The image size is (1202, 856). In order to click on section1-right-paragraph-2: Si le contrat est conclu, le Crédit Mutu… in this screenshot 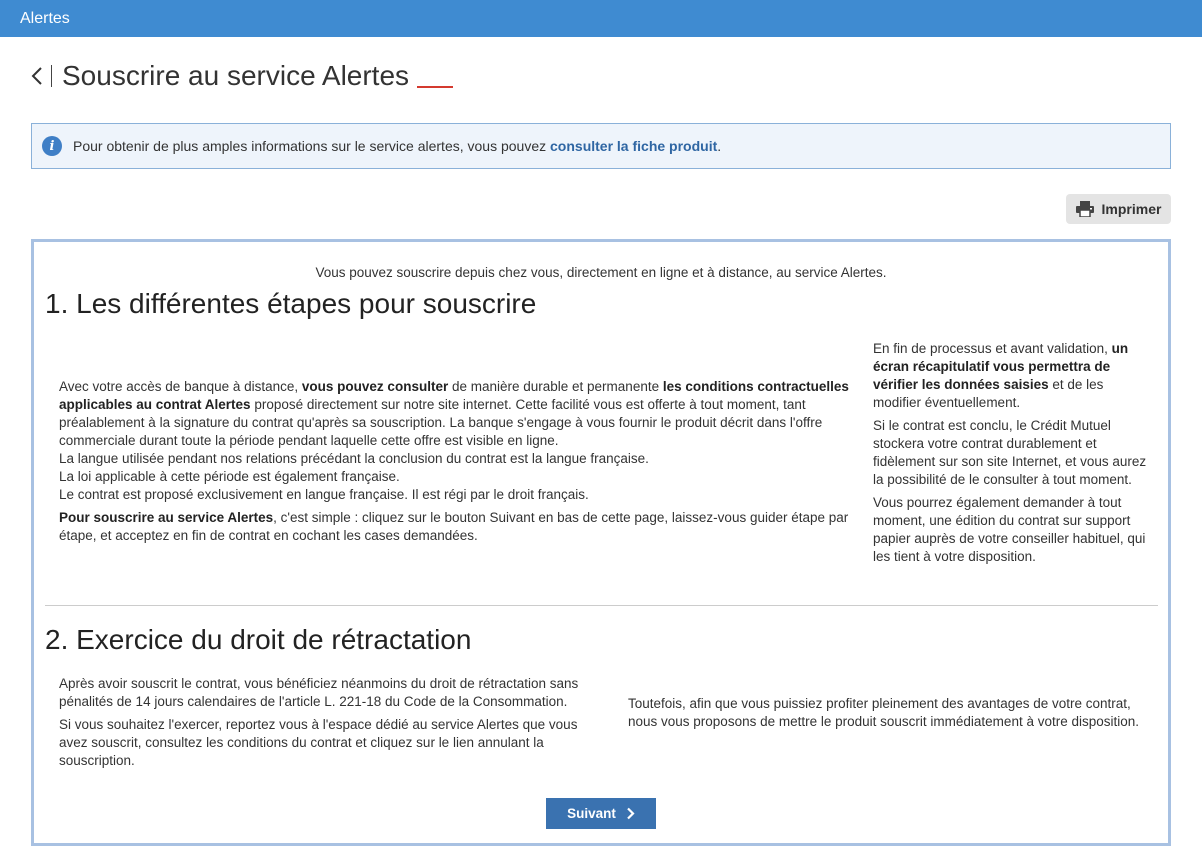, I will do `click(1010, 452)`.